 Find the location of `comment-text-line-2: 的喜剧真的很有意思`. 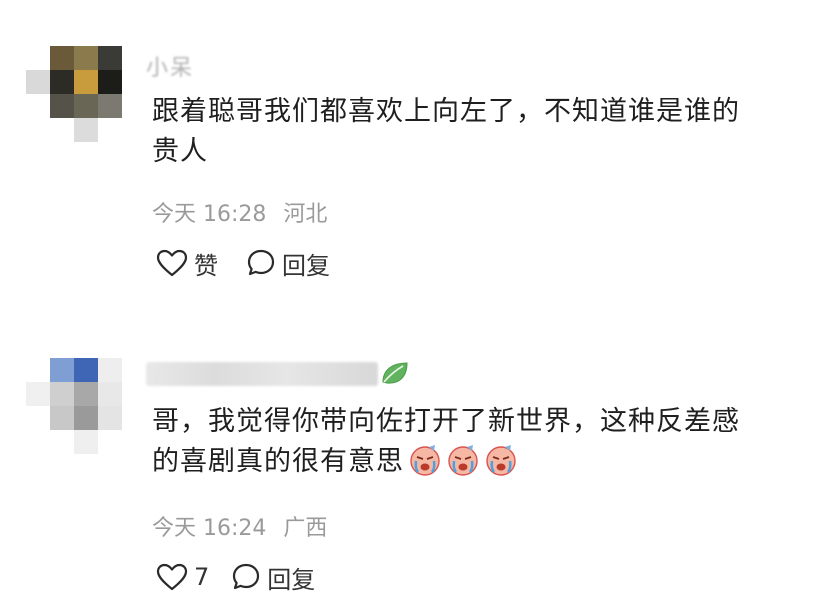

comment-text-line-2: 的喜剧真的很有意思 is located at coordinates (482, 462).